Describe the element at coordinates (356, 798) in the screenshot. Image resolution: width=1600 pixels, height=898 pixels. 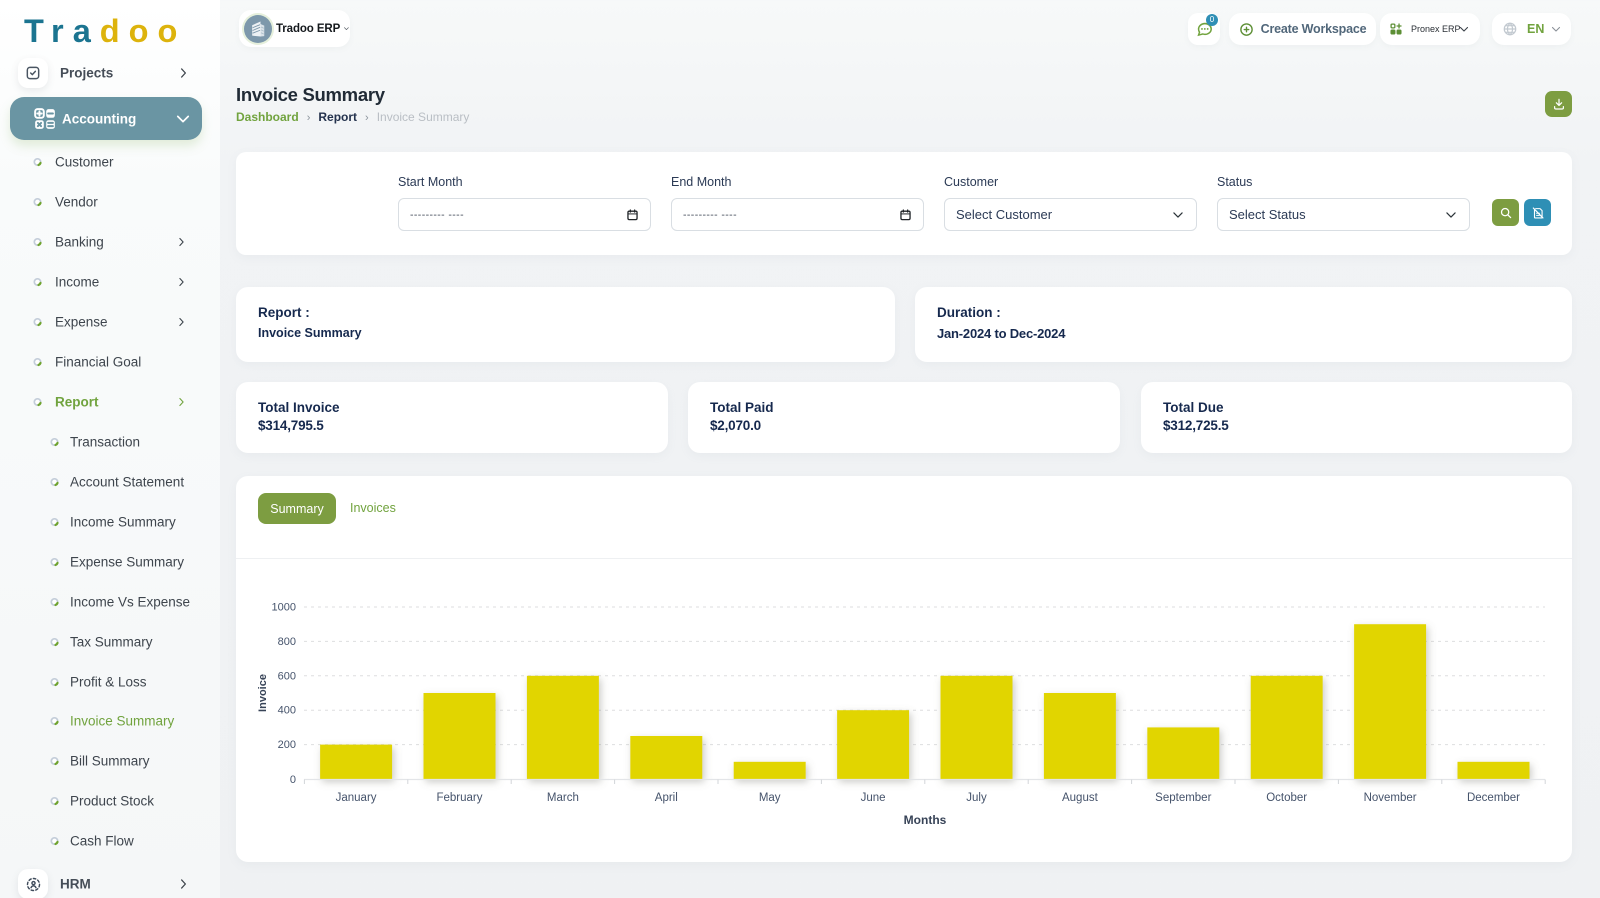
I see `svg-text: January` at that location.